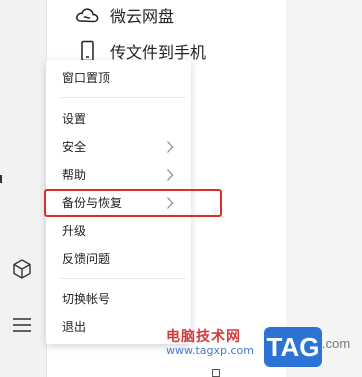  Describe the element at coordinates (22, 325) in the screenshot. I see `hamburger-menu-icon` at that location.